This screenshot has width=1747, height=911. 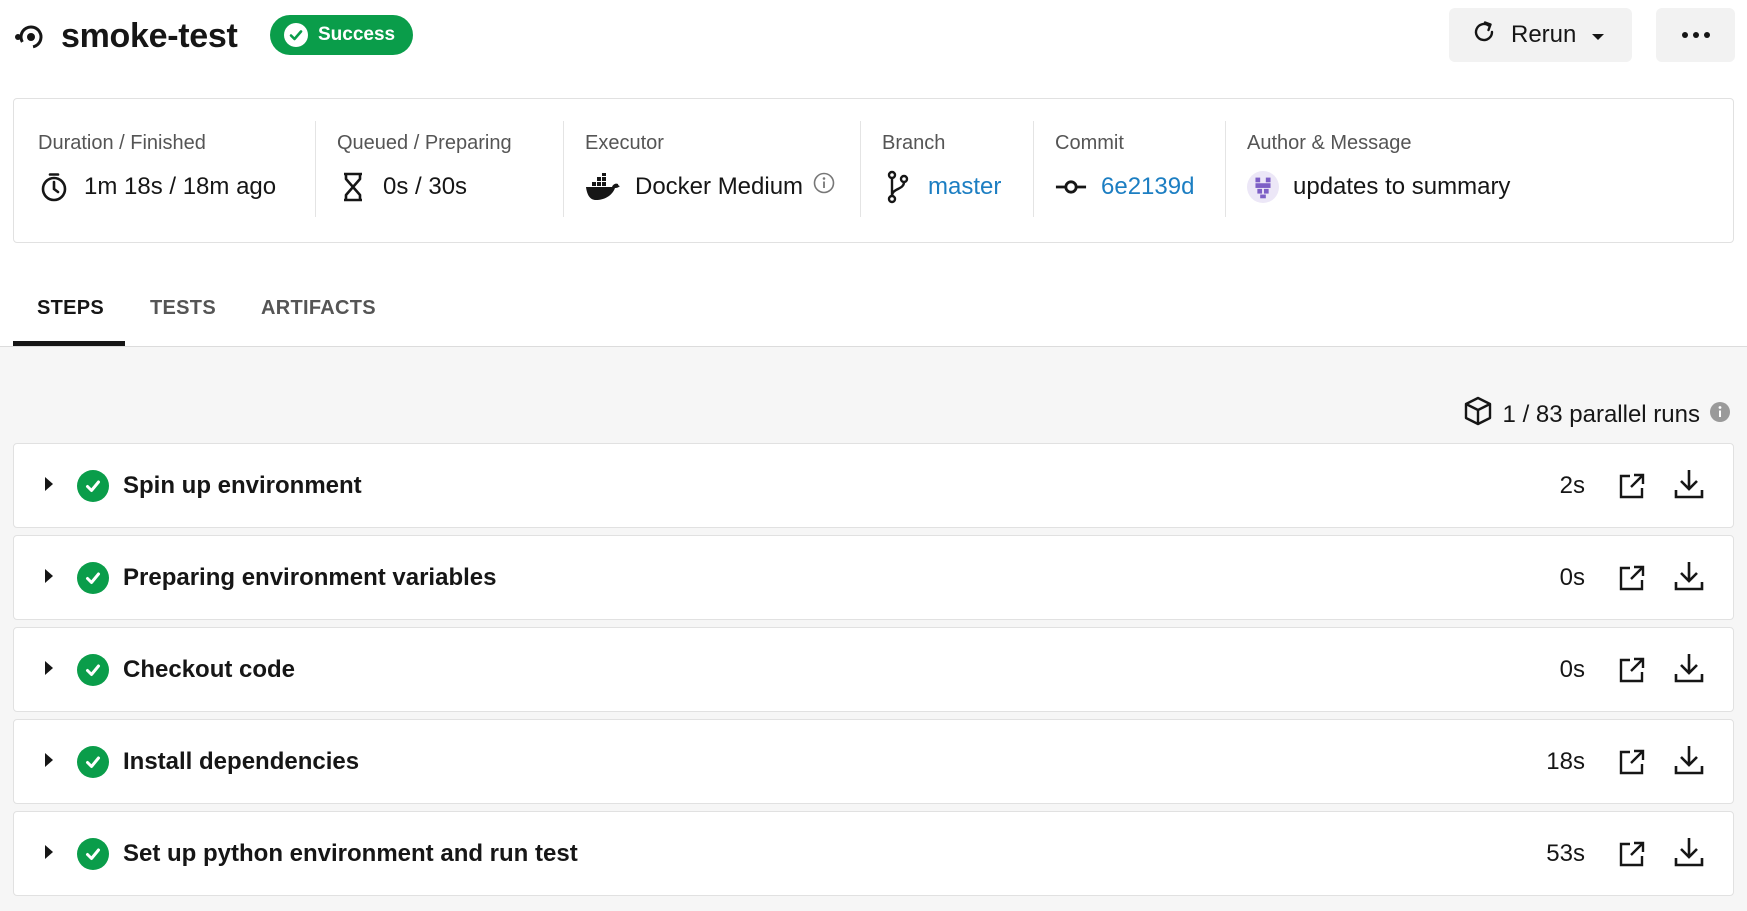 I want to click on tab-bar: STEPS TESTS ARTIFACTS, so click(x=873, y=308).